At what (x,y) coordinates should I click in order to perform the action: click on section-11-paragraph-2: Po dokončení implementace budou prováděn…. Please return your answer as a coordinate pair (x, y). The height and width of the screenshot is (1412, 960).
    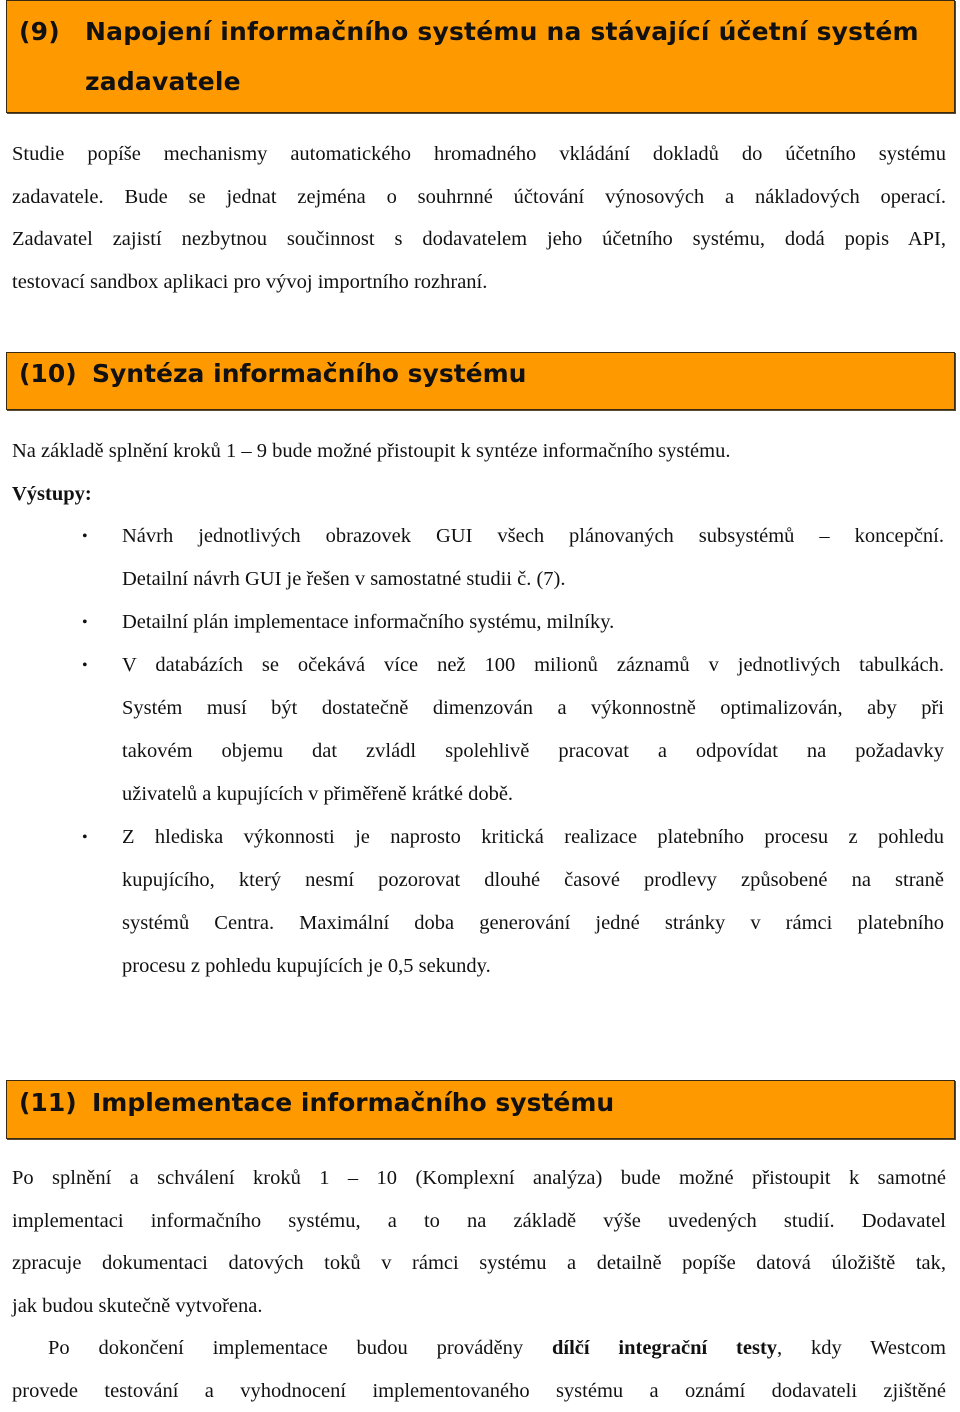
    Looking at the image, I should click on (479, 1369).